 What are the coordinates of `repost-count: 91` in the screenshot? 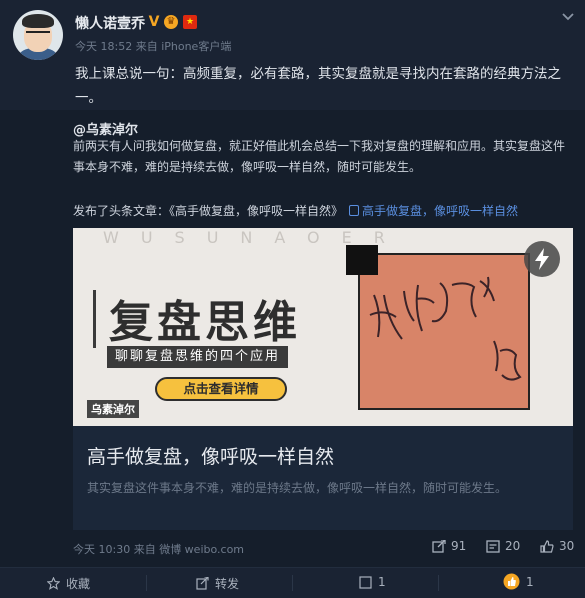 It's located at (459, 546).